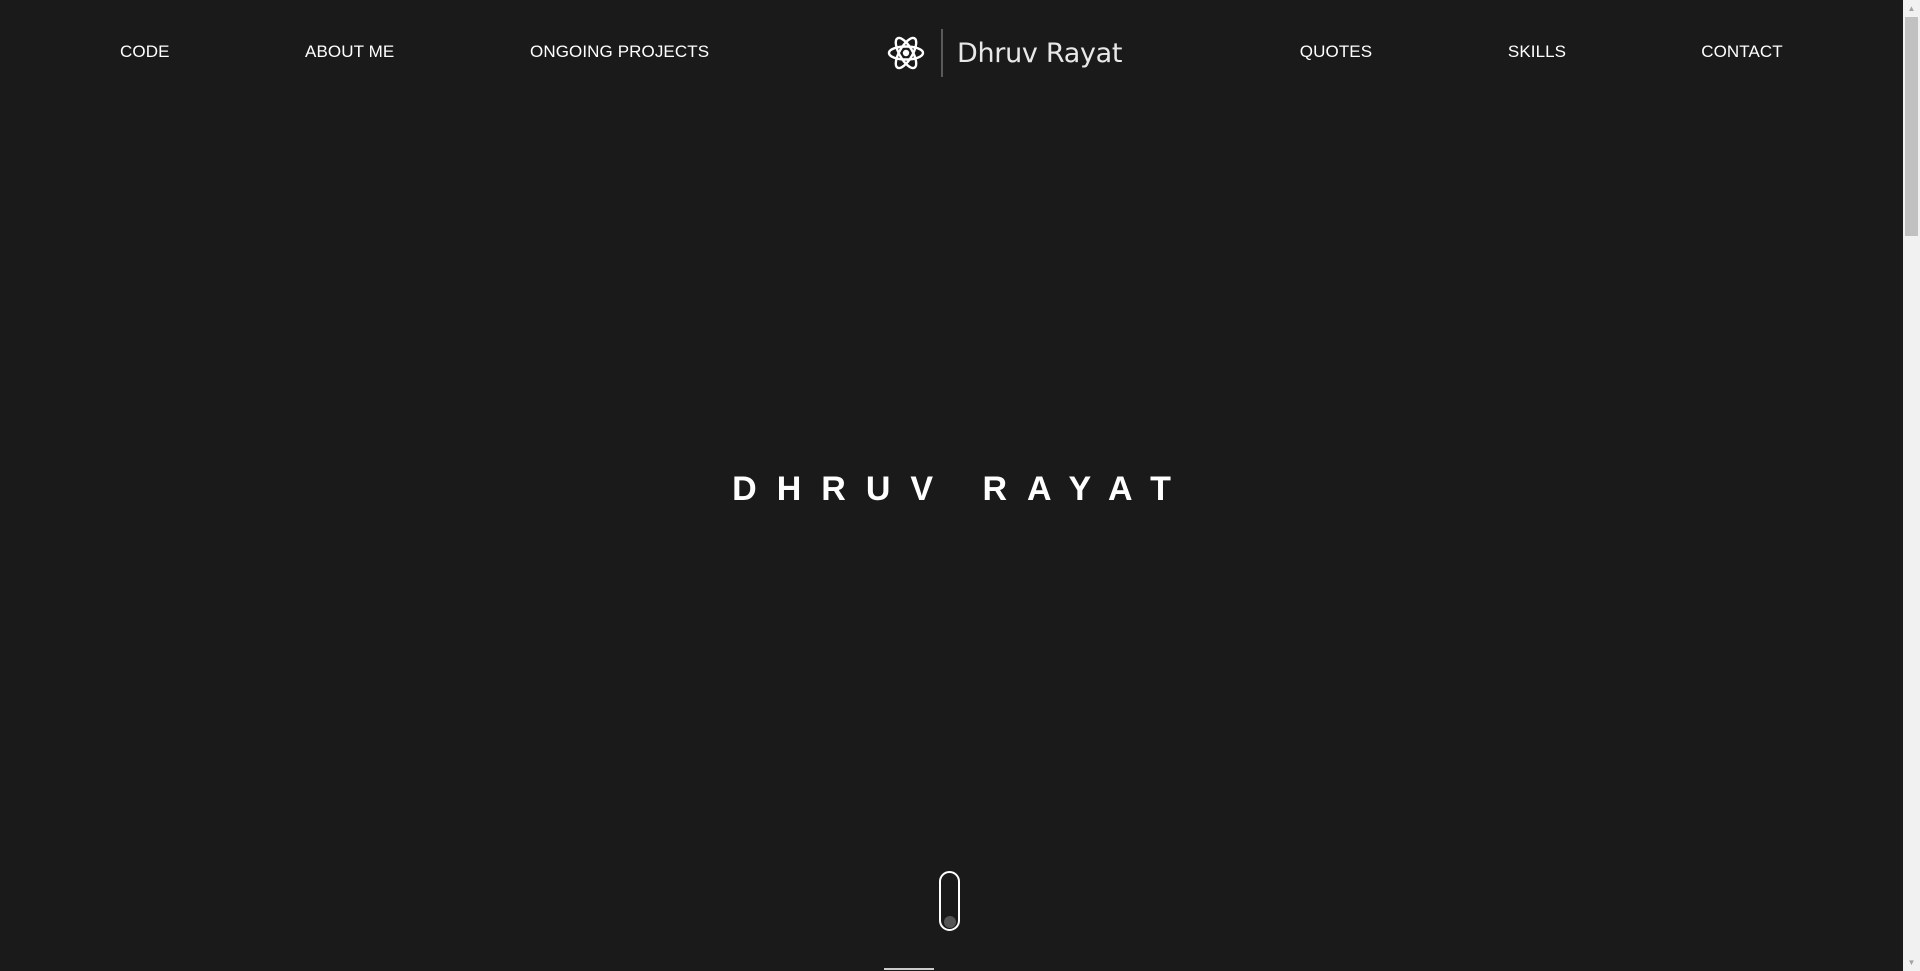 This screenshot has width=1920, height=971. I want to click on logo-divider, so click(942, 53).